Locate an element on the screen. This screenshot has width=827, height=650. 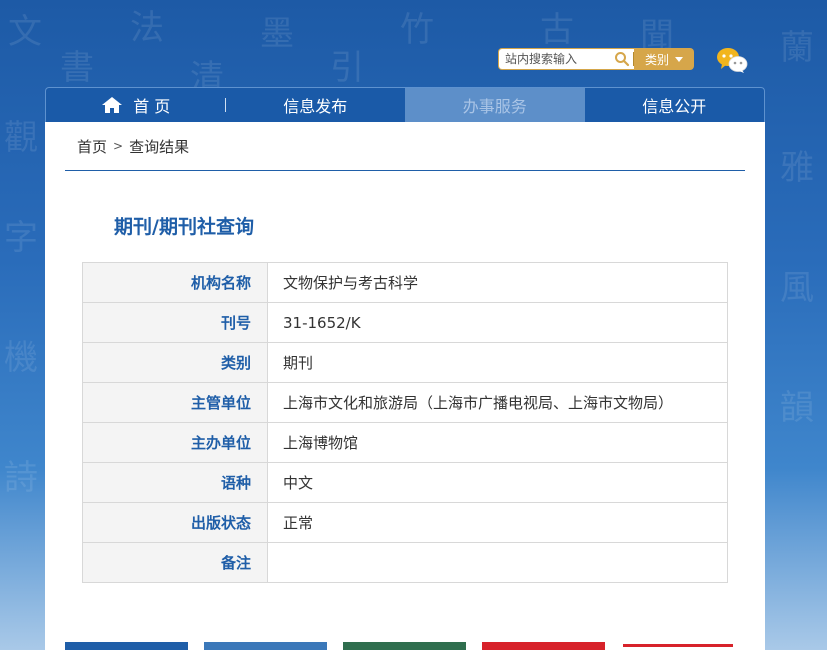
table-row: 主管单位 上海市文化和旅游局（上海市广播电视局、上海市文物局） is located at coordinates (405, 402).